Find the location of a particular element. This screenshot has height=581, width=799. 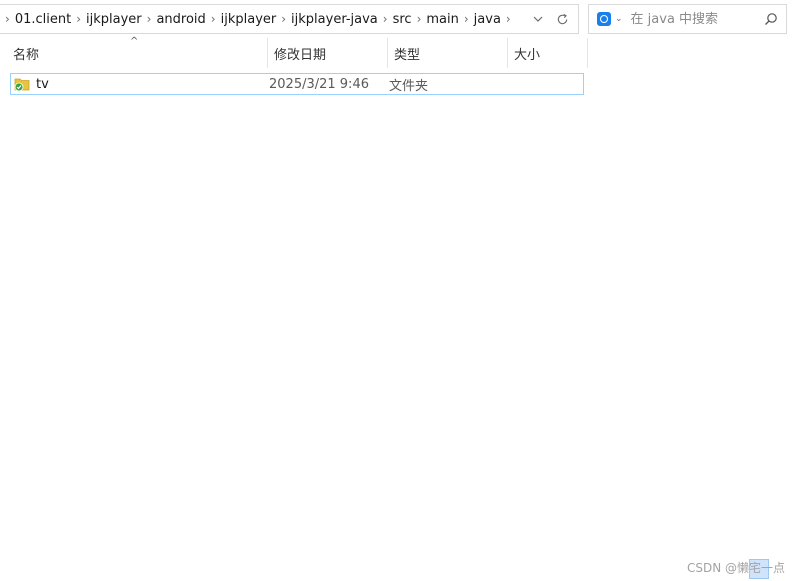

search-box: ⌄ is located at coordinates (687, 19).